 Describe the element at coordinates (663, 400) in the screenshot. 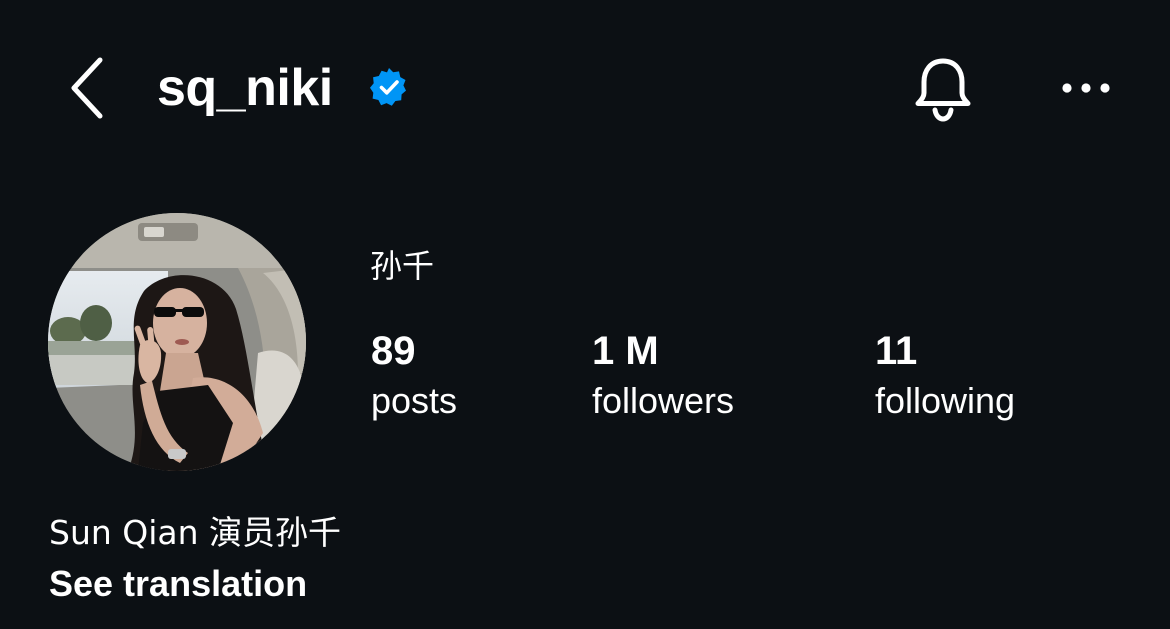

I see `followers-label: followers` at that location.